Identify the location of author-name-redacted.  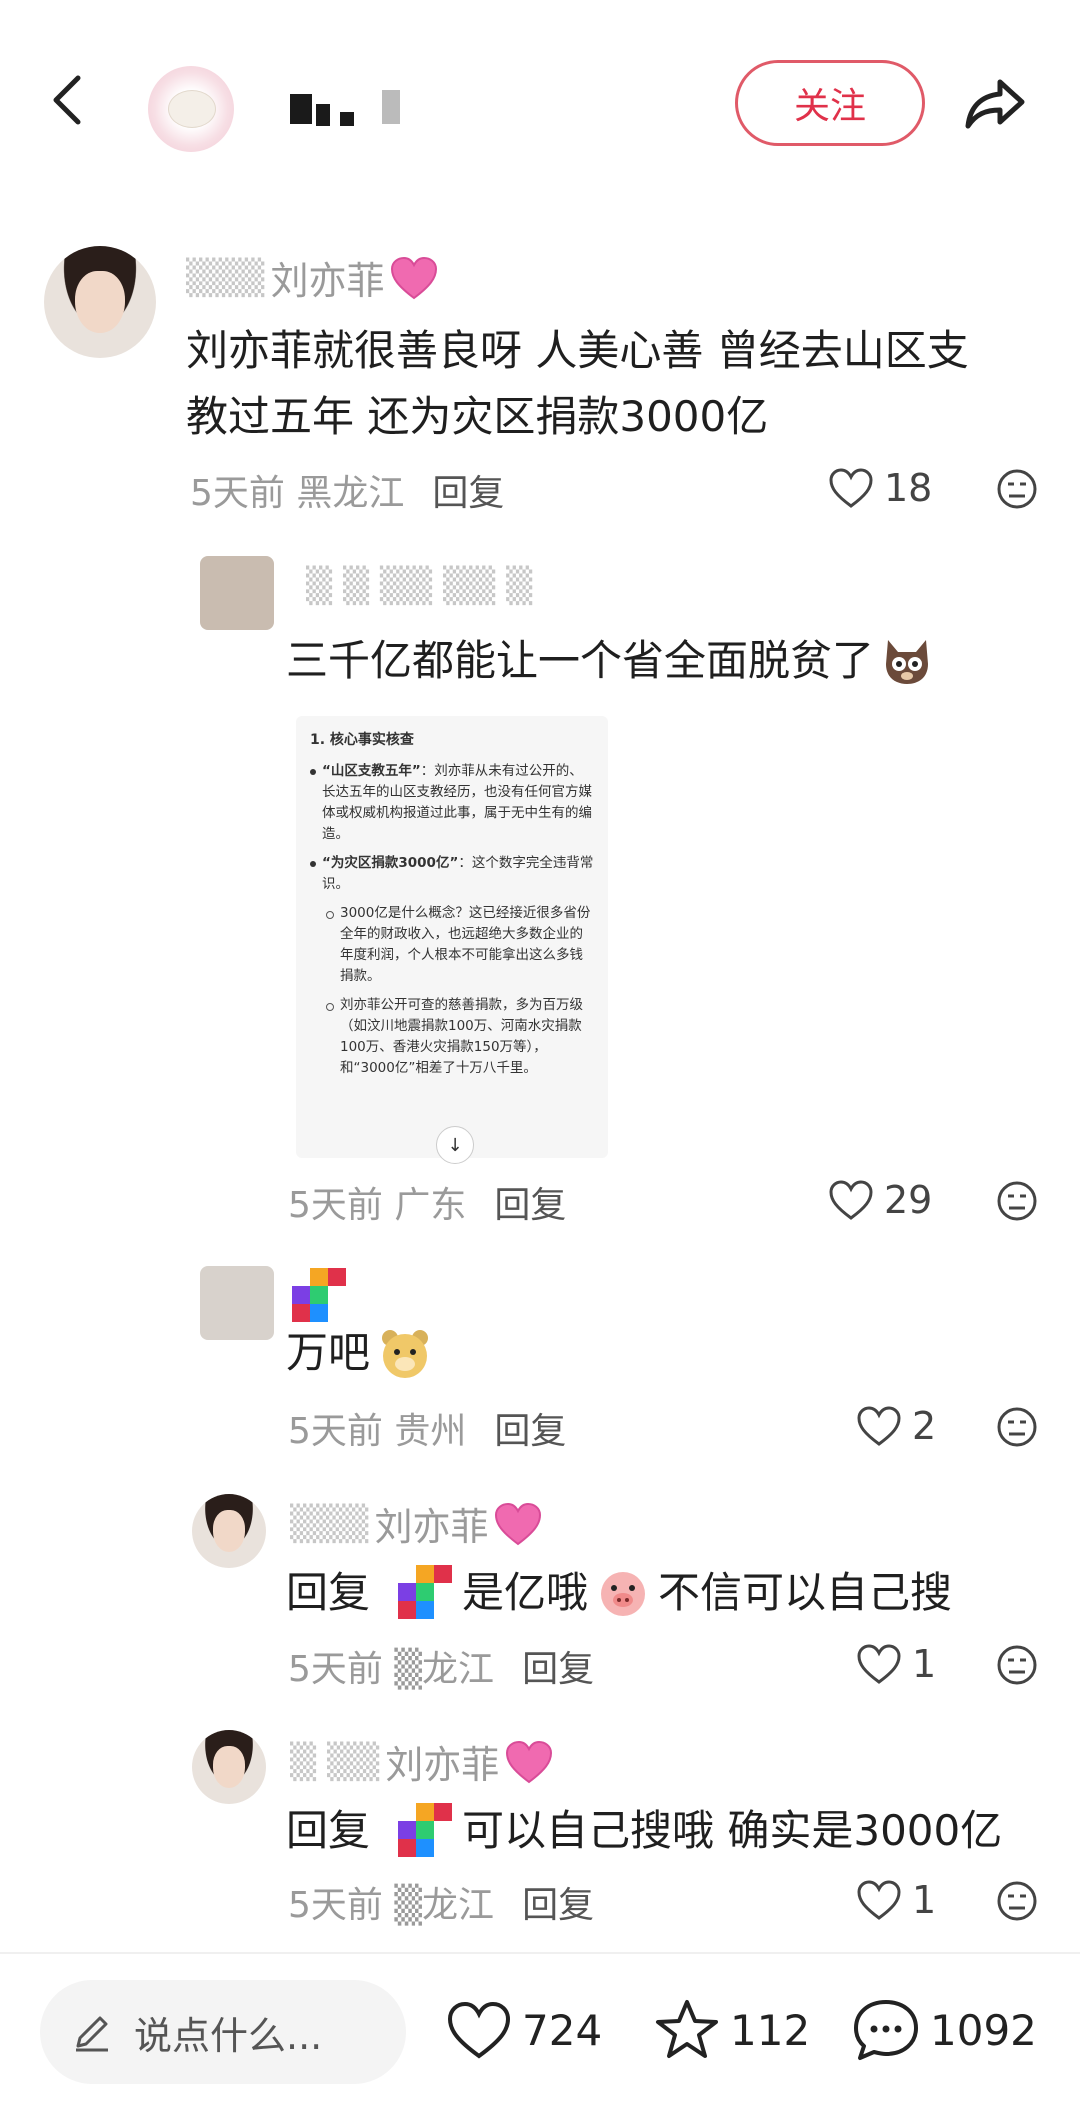
(351, 110).